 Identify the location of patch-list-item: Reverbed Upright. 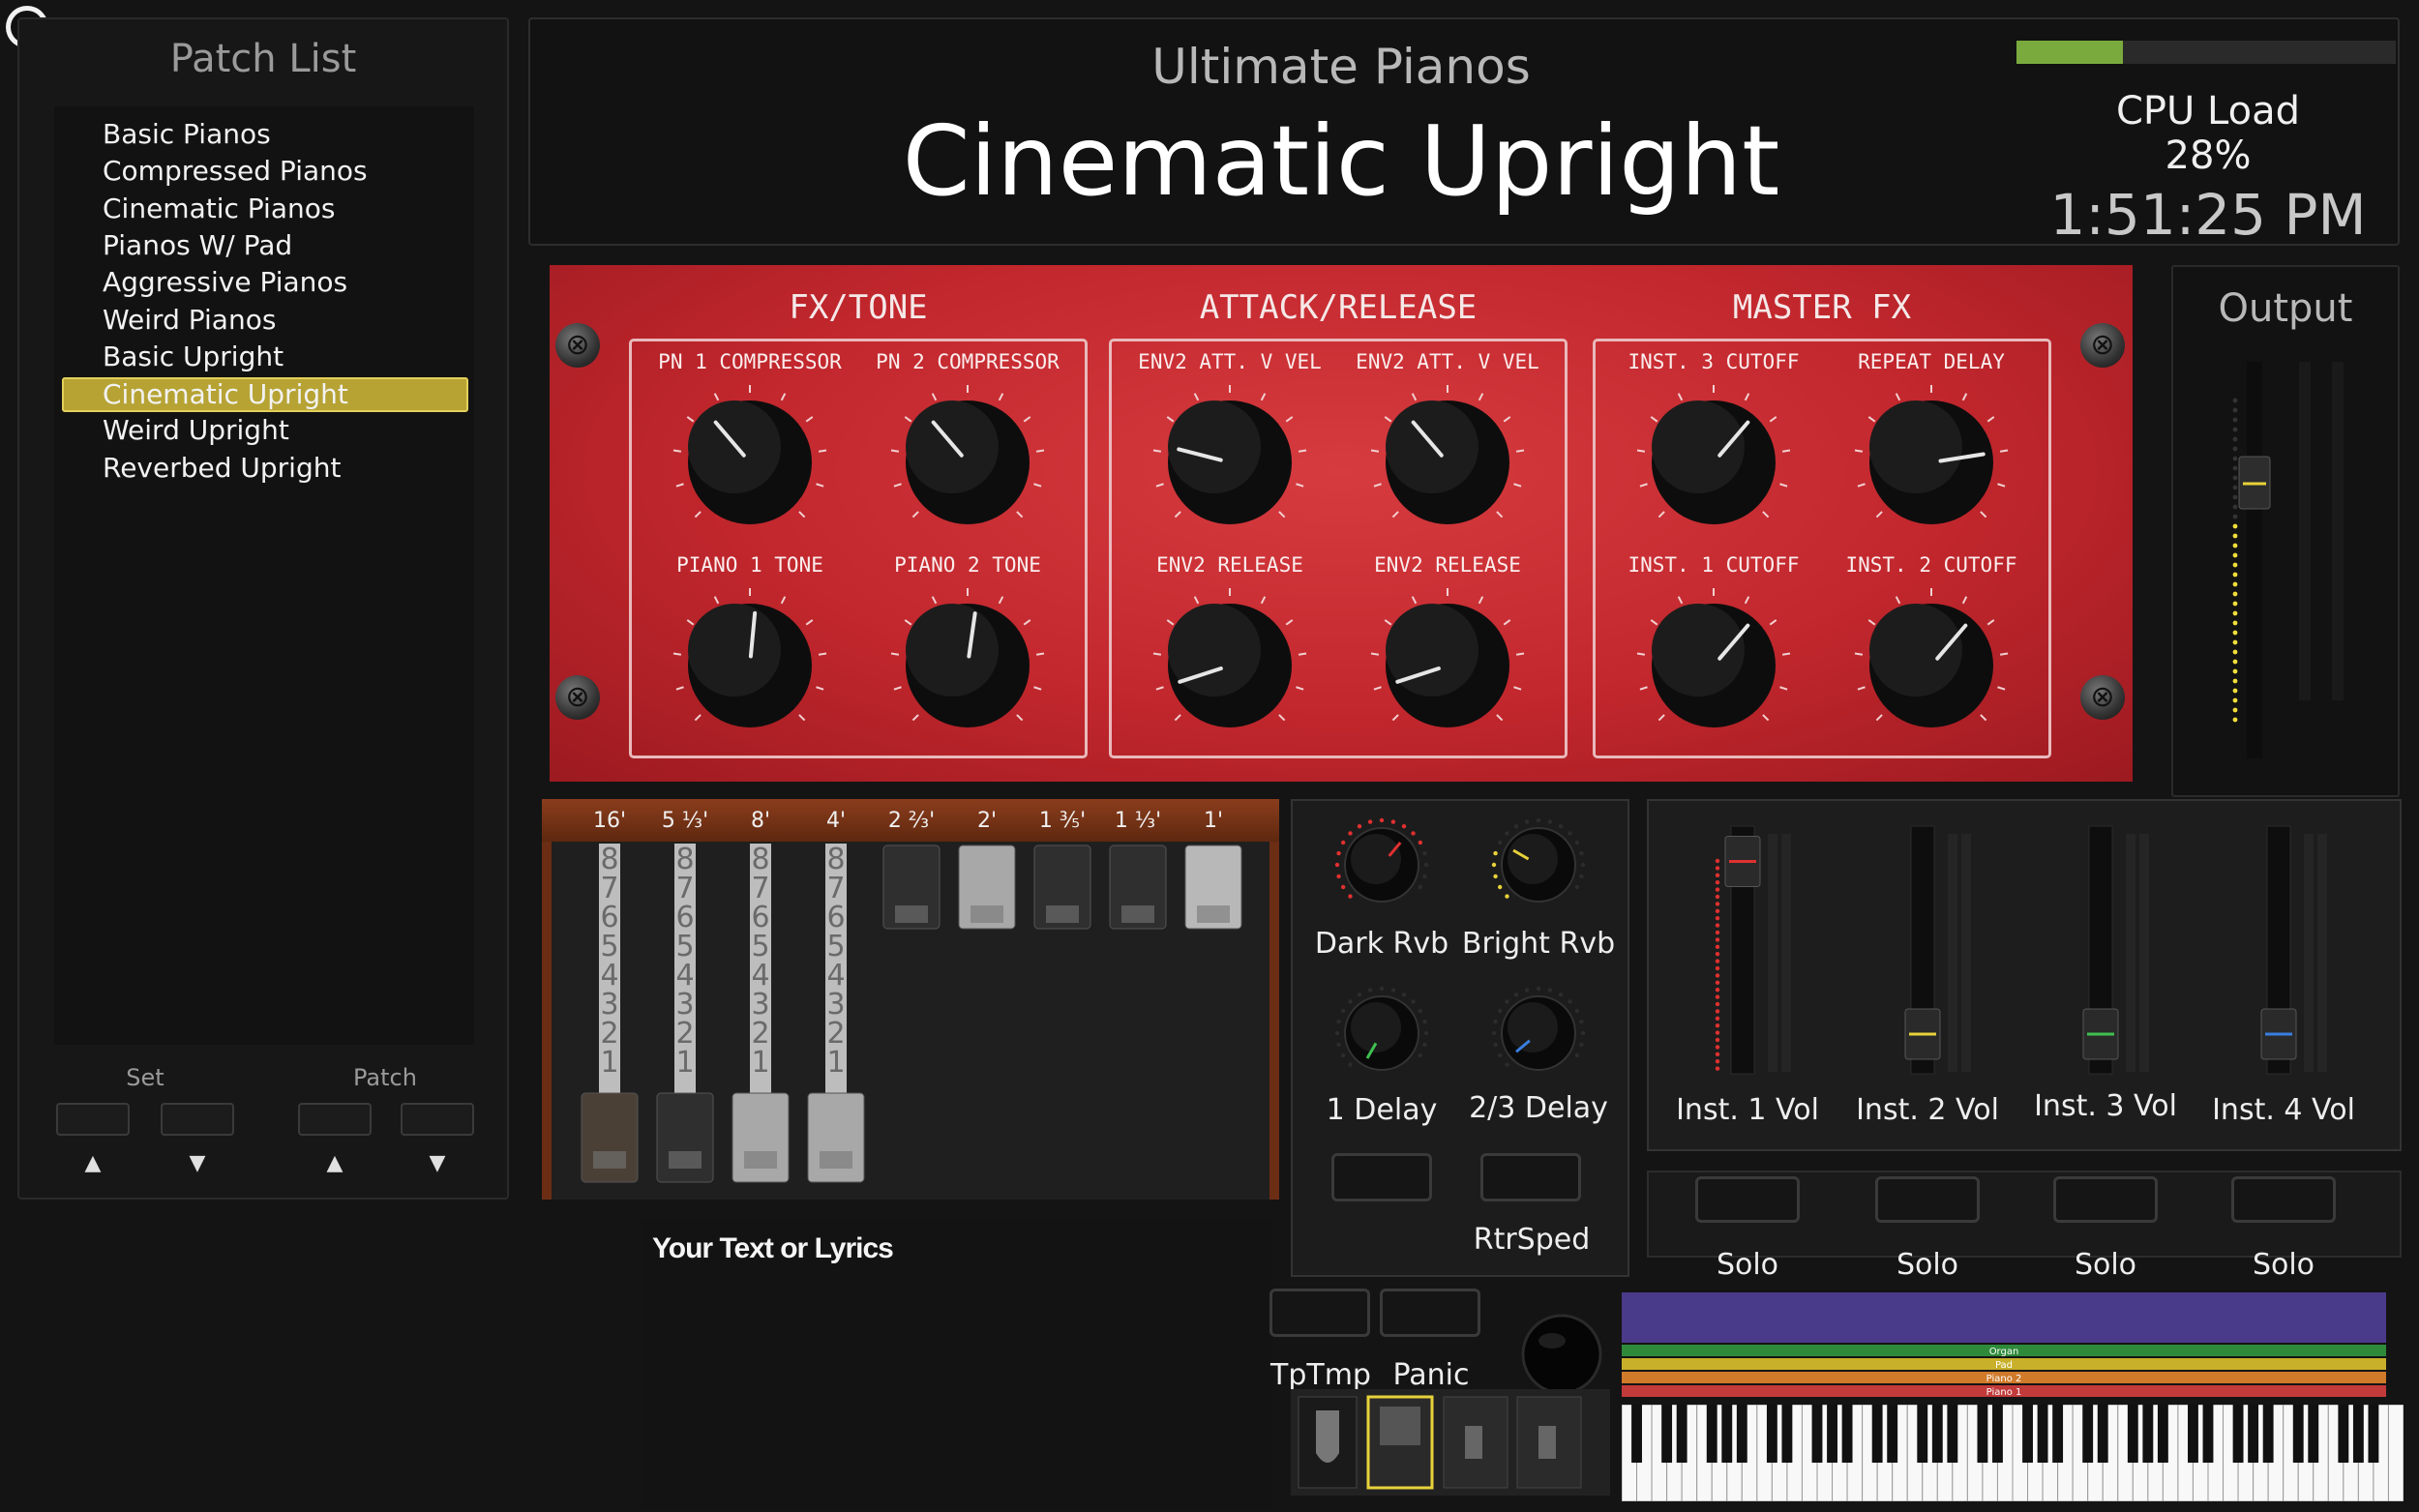
(222, 468).